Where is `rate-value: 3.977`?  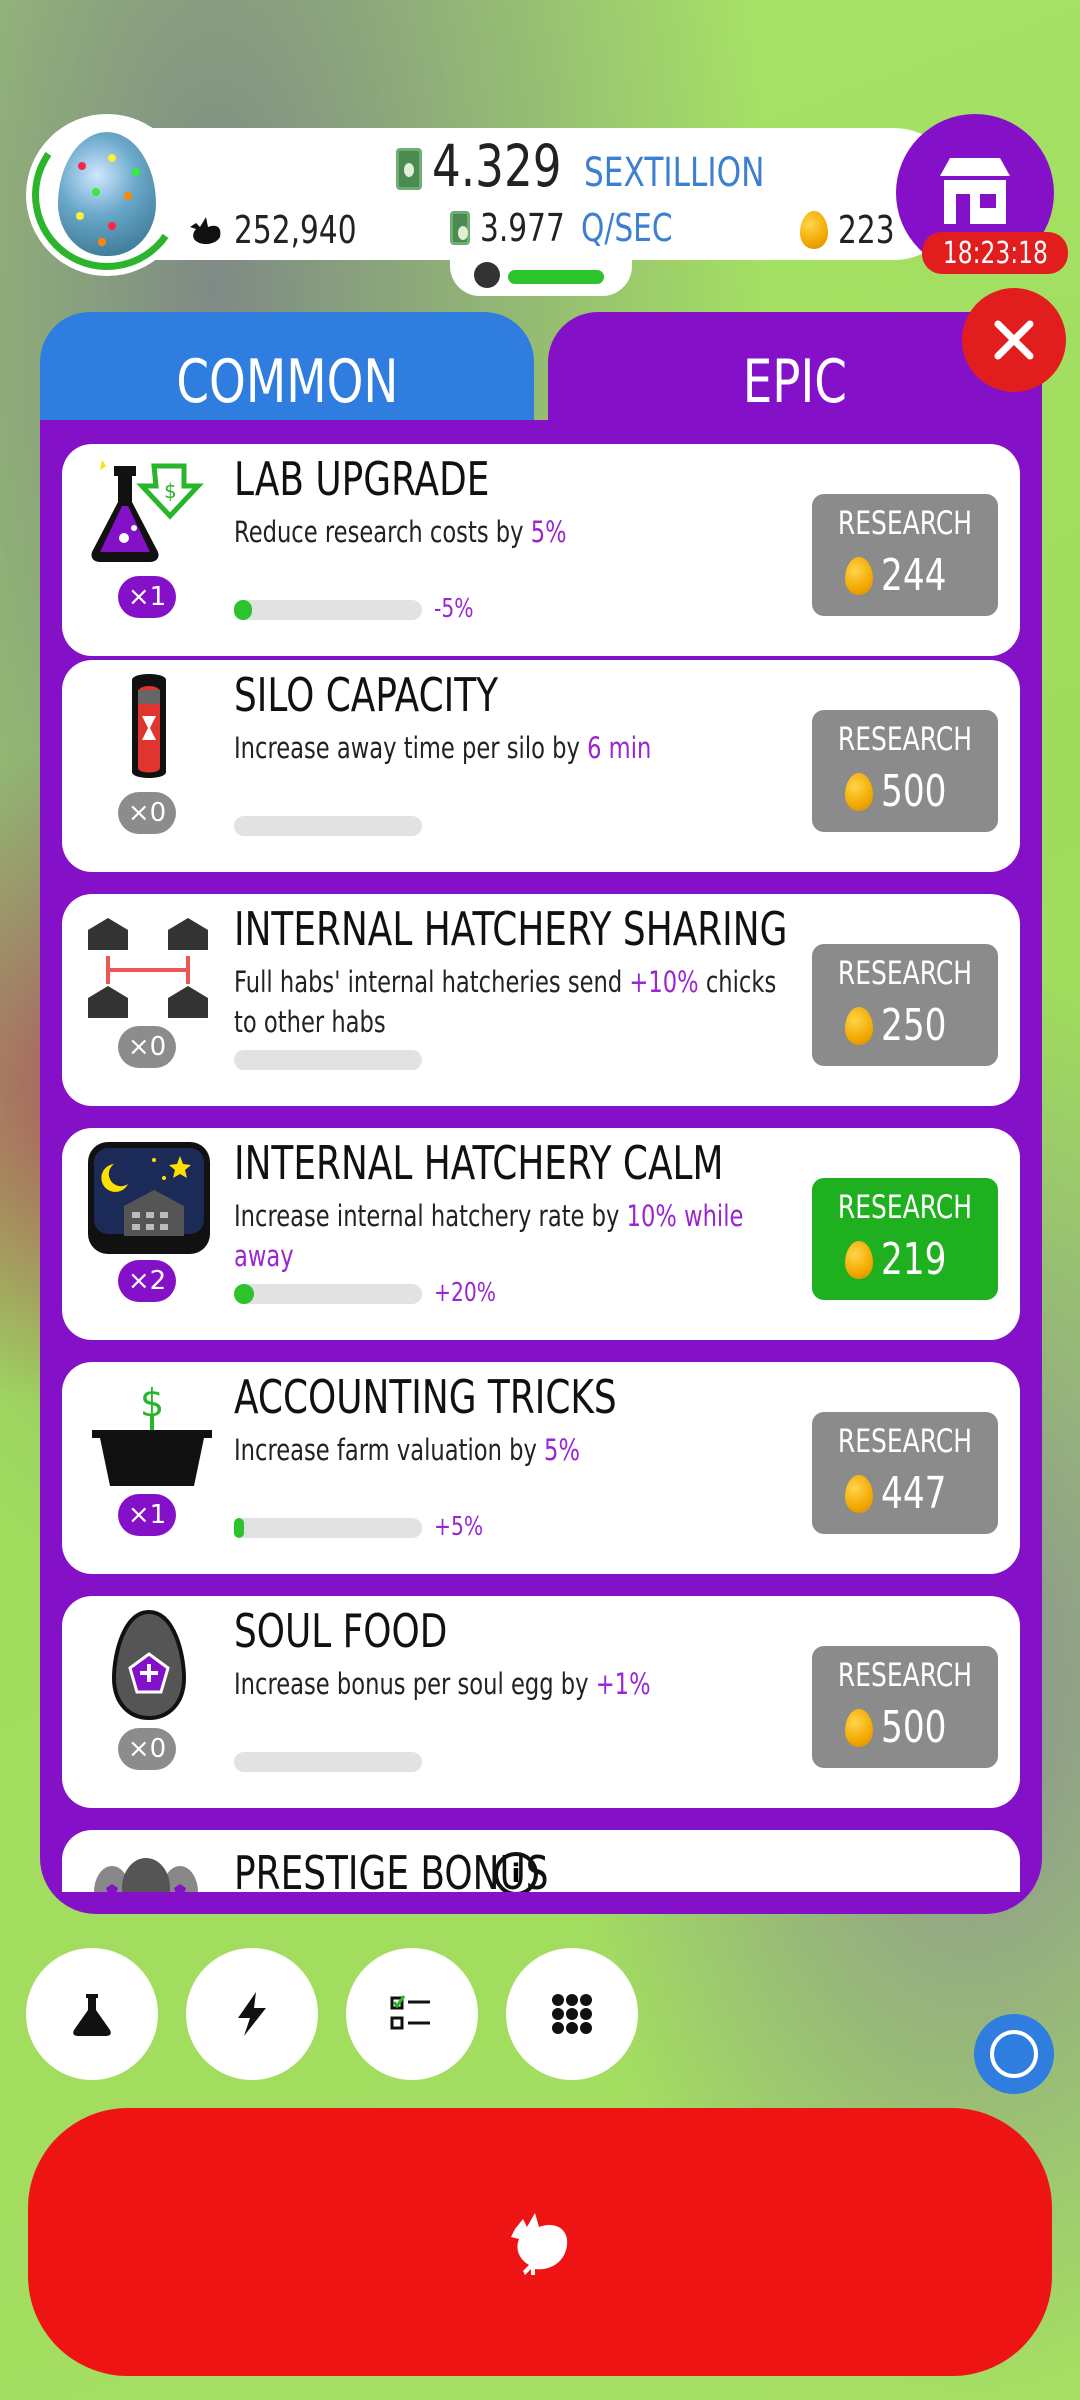 rate-value: 3.977 is located at coordinates (522, 228).